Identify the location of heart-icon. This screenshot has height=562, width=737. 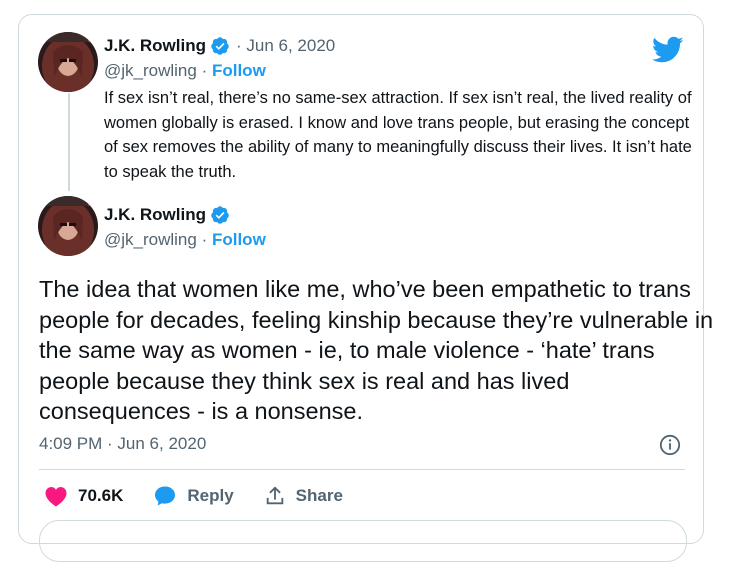
(56, 497).